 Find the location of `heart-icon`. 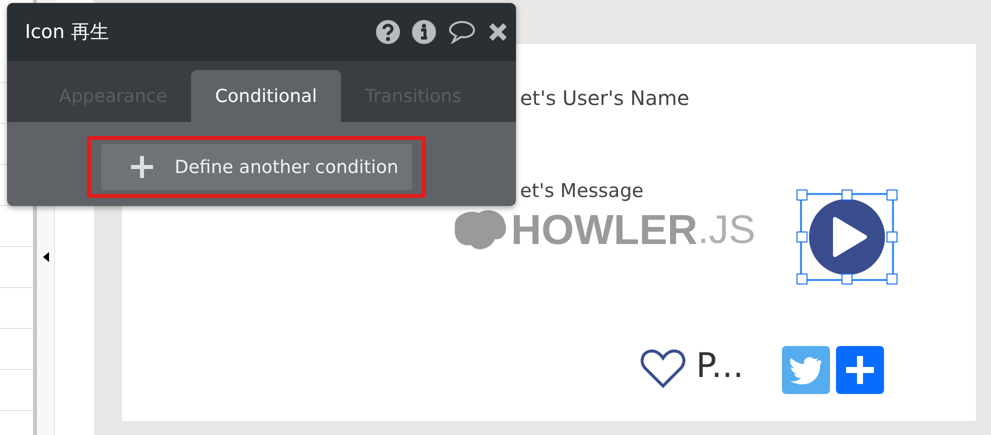

heart-icon is located at coordinates (663, 369).